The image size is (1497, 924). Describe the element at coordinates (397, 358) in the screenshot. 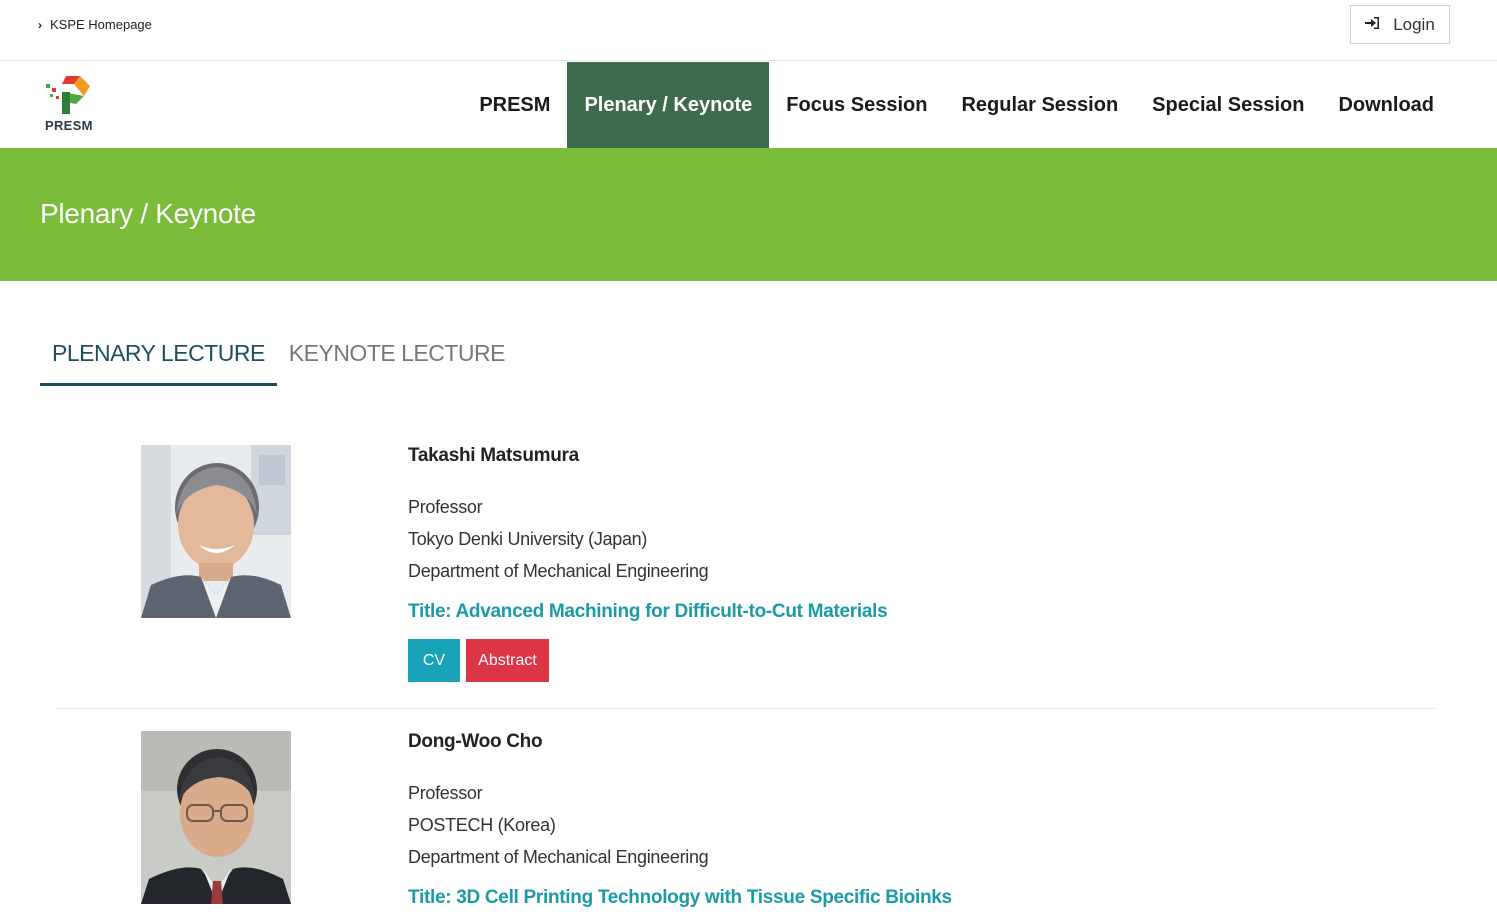

I see `tab-keynote-lecture: KEYNOTE LECTURE` at that location.